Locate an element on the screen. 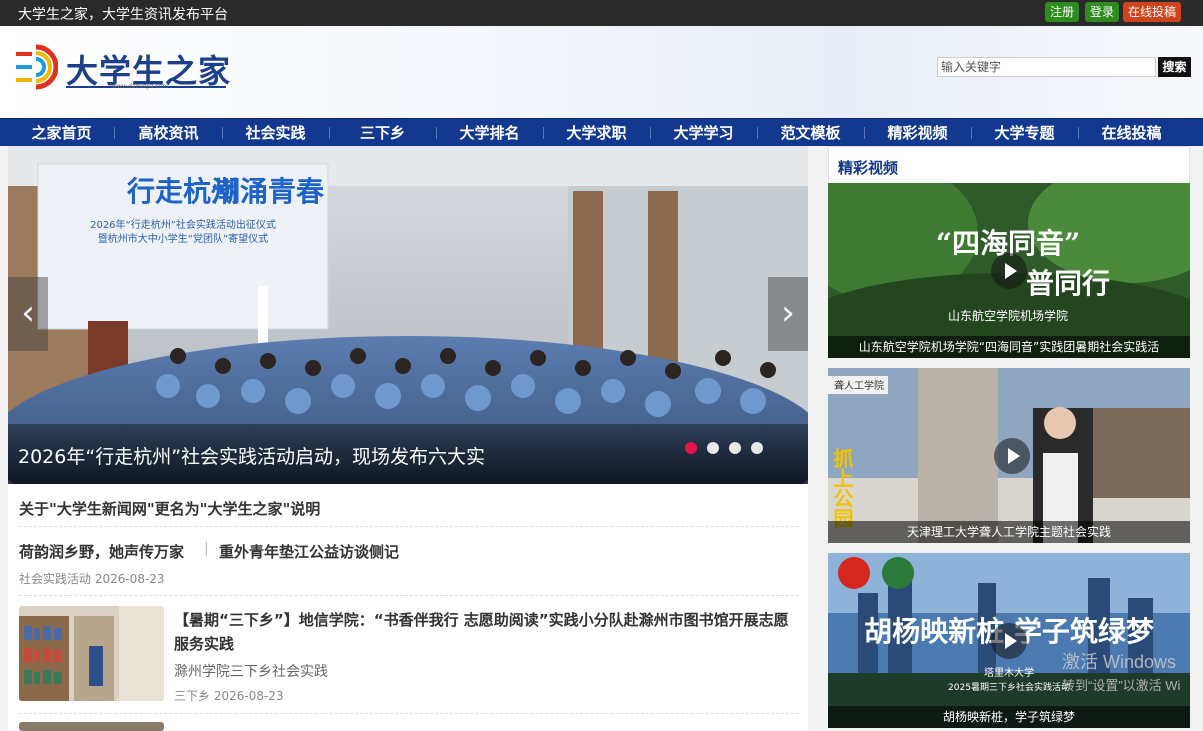 The image size is (1203, 731). nav-item-rankings: 大学排名 is located at coordinates (489, 133).